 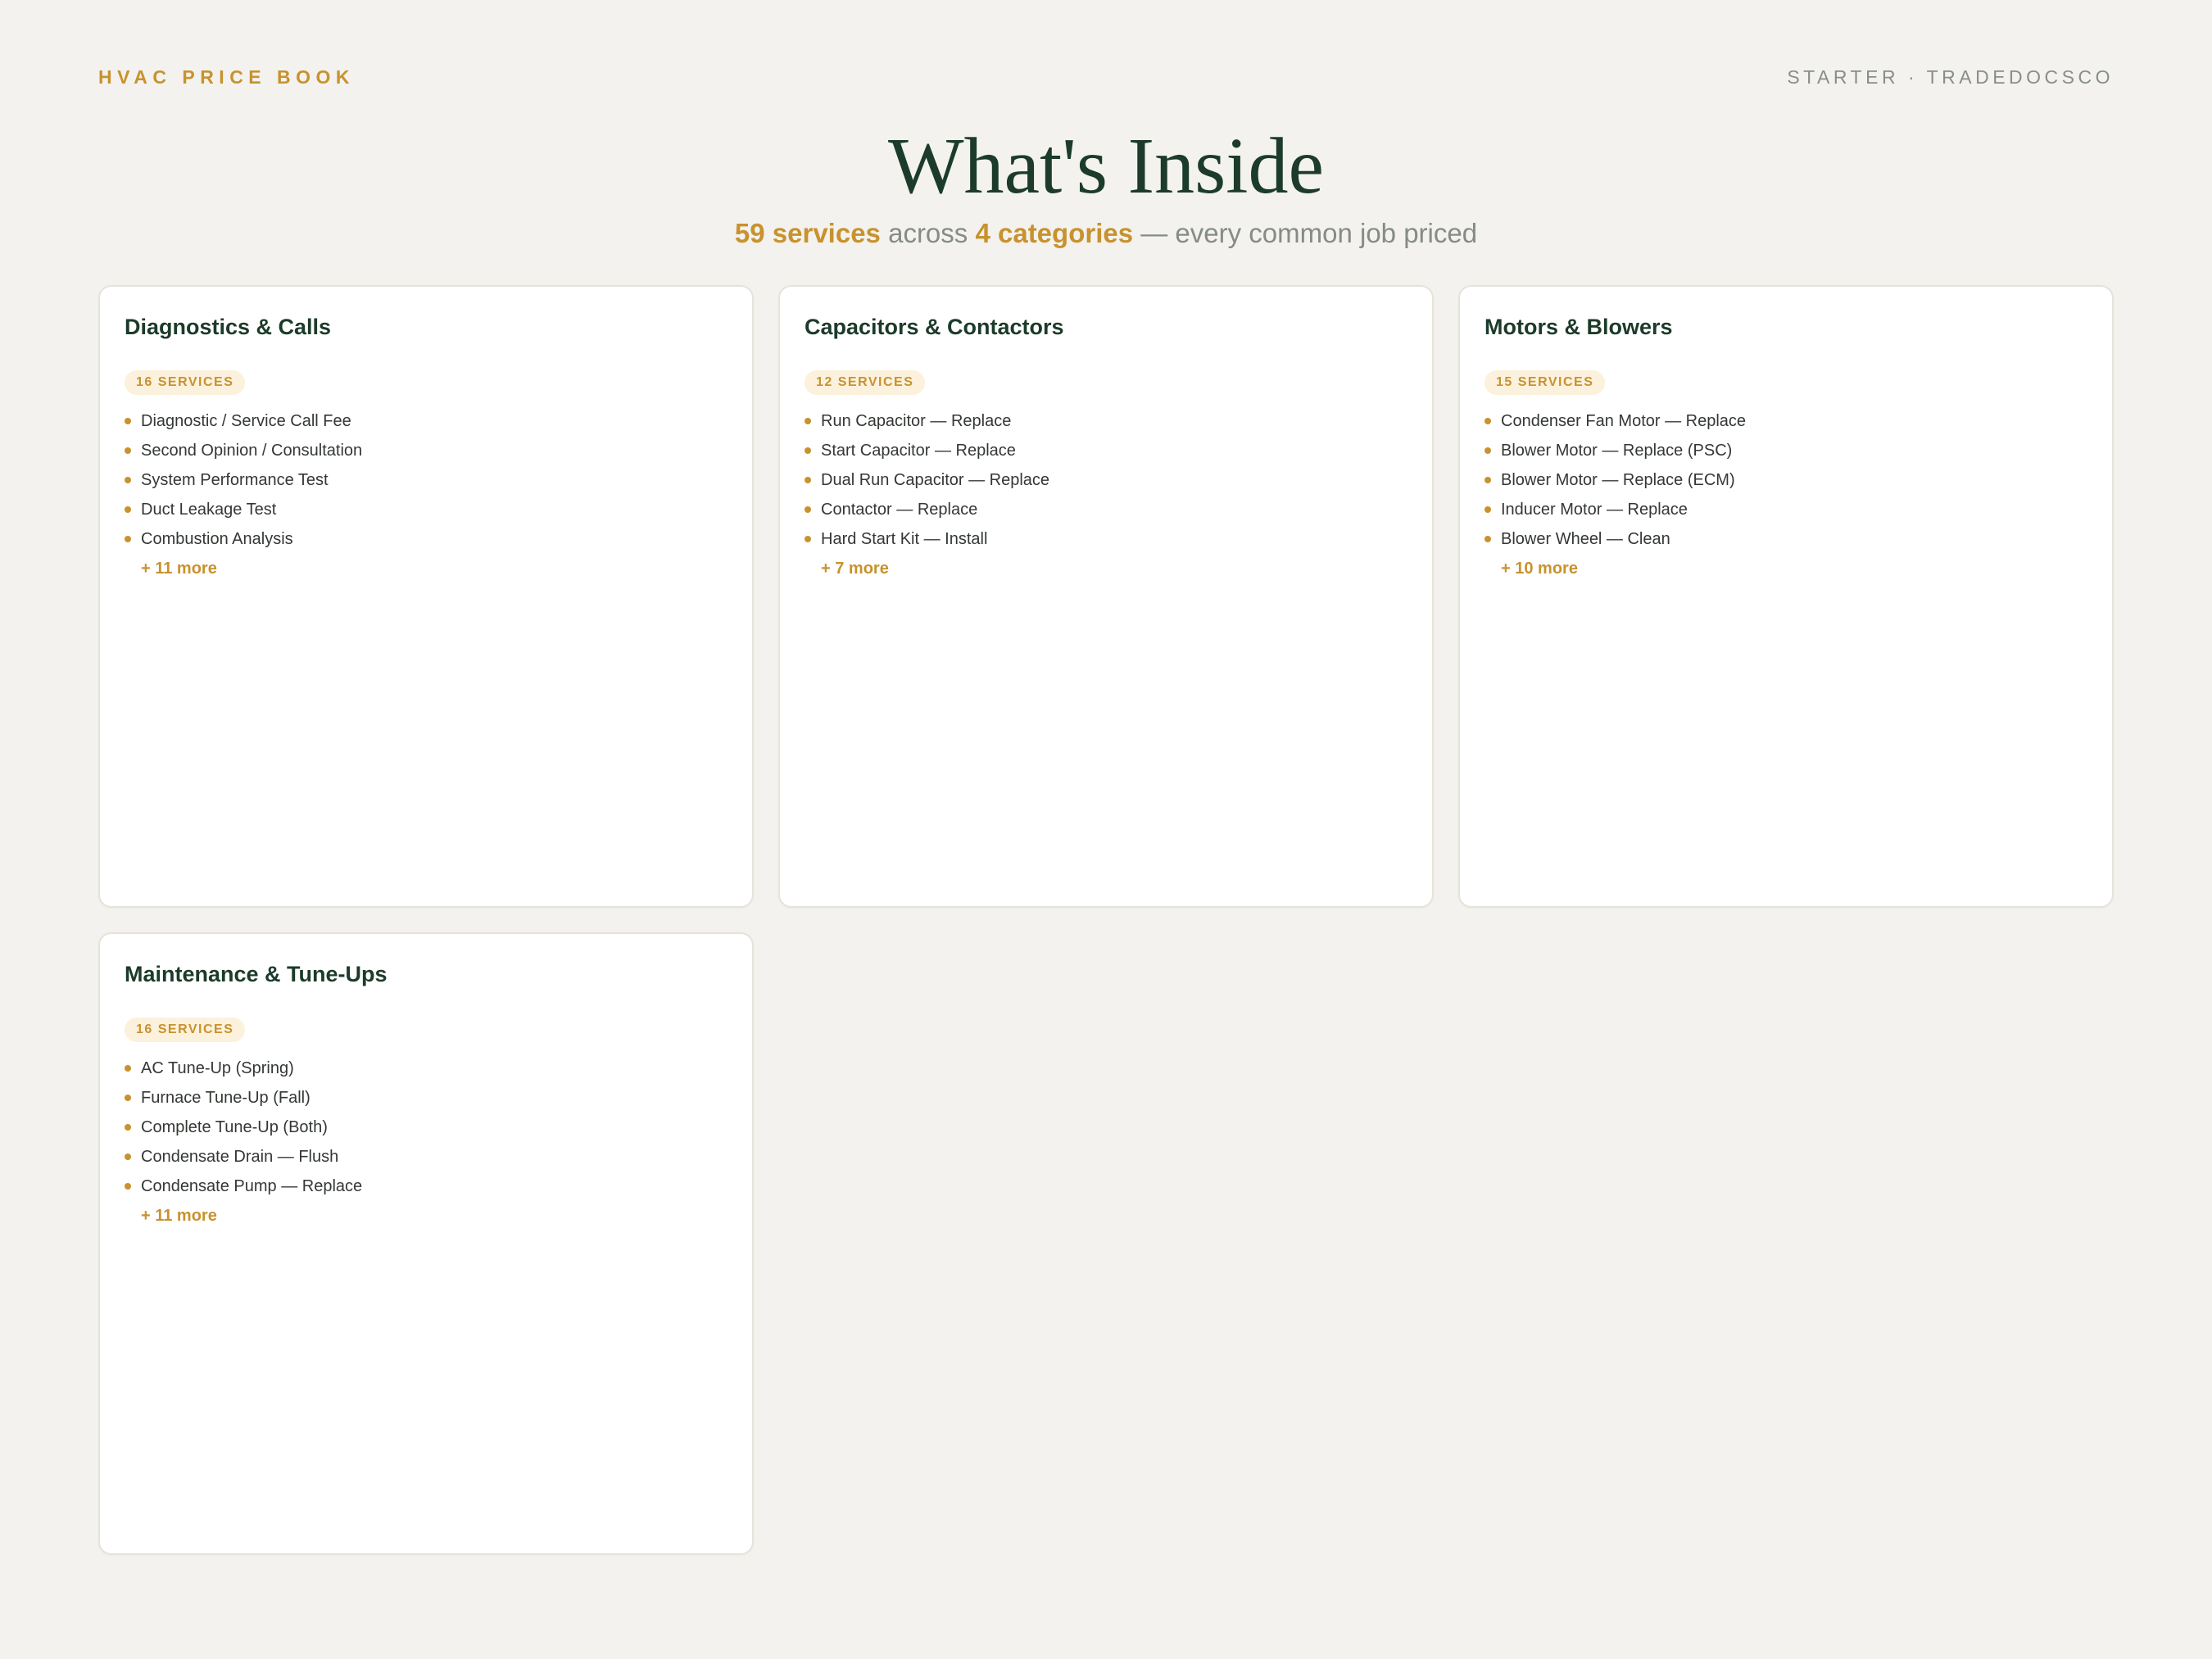 What do you see at coordinates (426, 421) in the screenshot?
I see `list-item: Diagnostic / Service Call Fee` at bounding box center [426, 421].